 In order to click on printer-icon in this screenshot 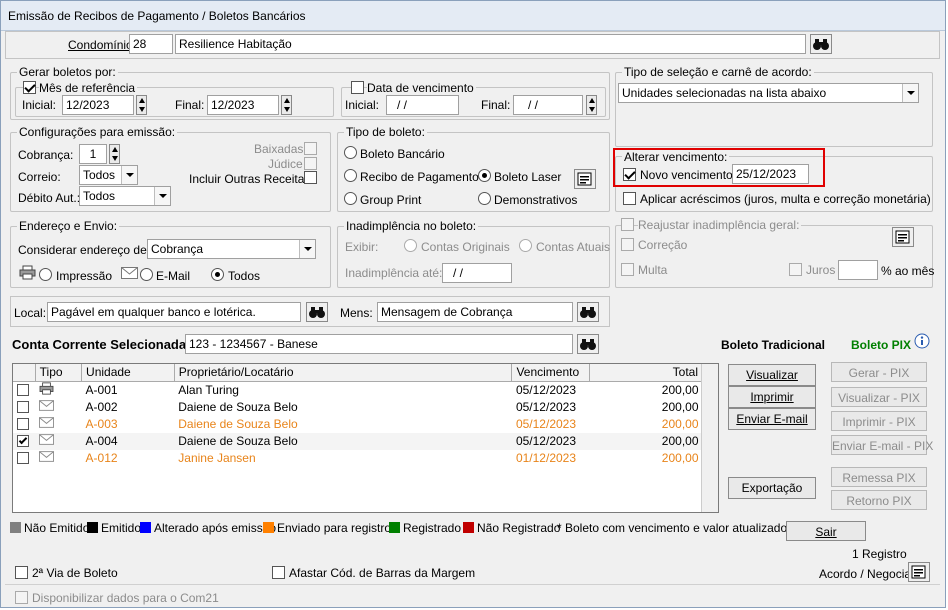, I will do `click(46, 388)`.